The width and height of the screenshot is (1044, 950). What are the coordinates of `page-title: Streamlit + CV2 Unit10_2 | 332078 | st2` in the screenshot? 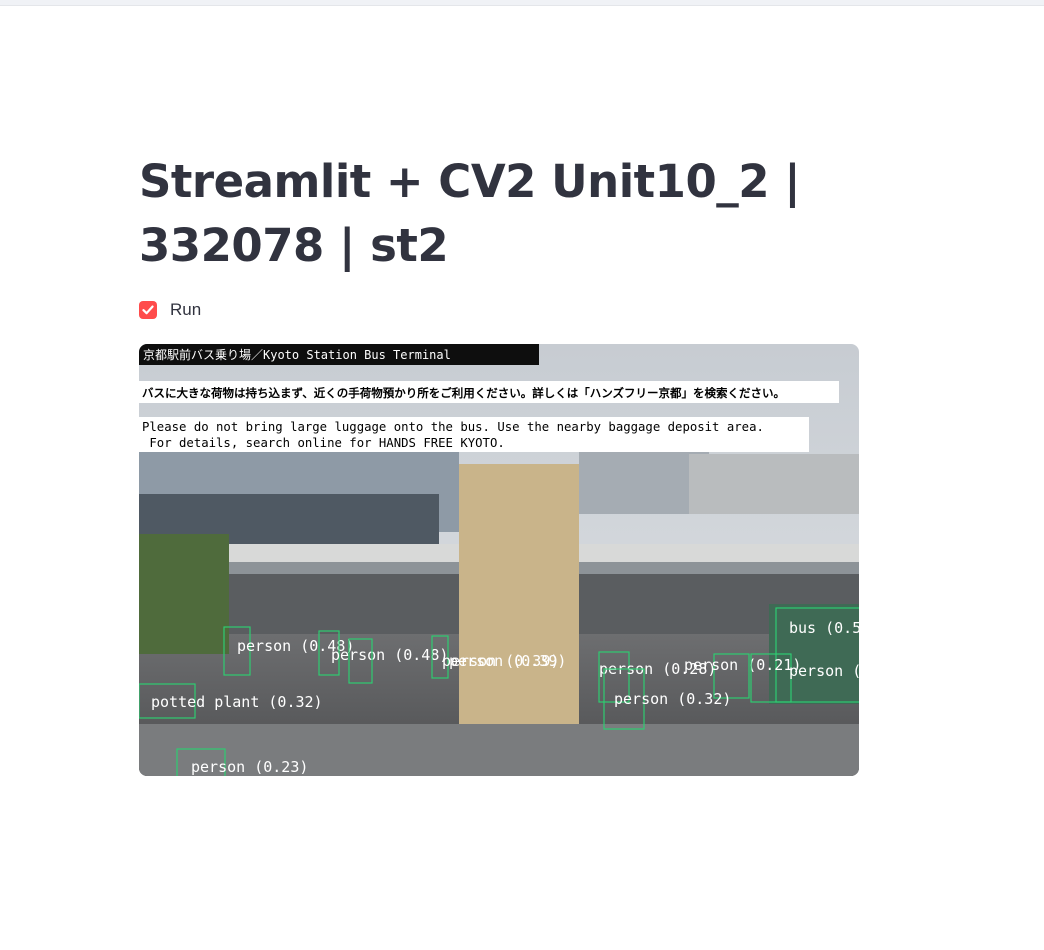 It's located at (470, 213).